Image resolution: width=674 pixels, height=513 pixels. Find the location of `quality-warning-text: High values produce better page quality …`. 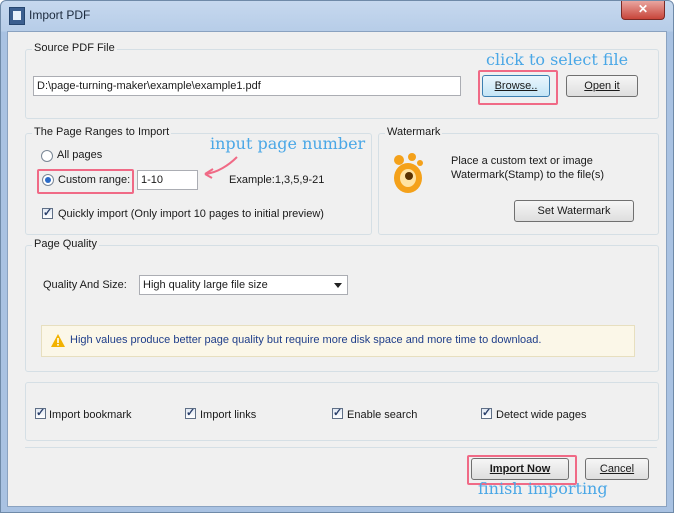

quality-warning-text: High values produce better page quality … is located at coordinates (306, 340).